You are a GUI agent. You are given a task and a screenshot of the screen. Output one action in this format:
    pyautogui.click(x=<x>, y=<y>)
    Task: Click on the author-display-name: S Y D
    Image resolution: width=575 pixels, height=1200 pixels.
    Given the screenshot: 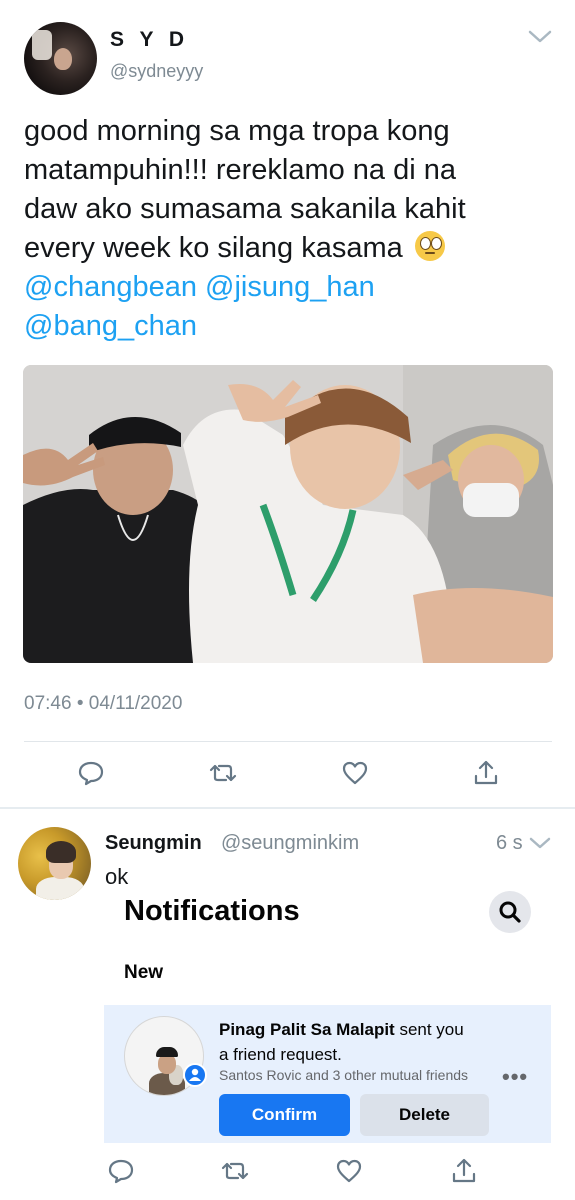 What is the action you would take?
    pyautogui.click(x=149, y=40)
    